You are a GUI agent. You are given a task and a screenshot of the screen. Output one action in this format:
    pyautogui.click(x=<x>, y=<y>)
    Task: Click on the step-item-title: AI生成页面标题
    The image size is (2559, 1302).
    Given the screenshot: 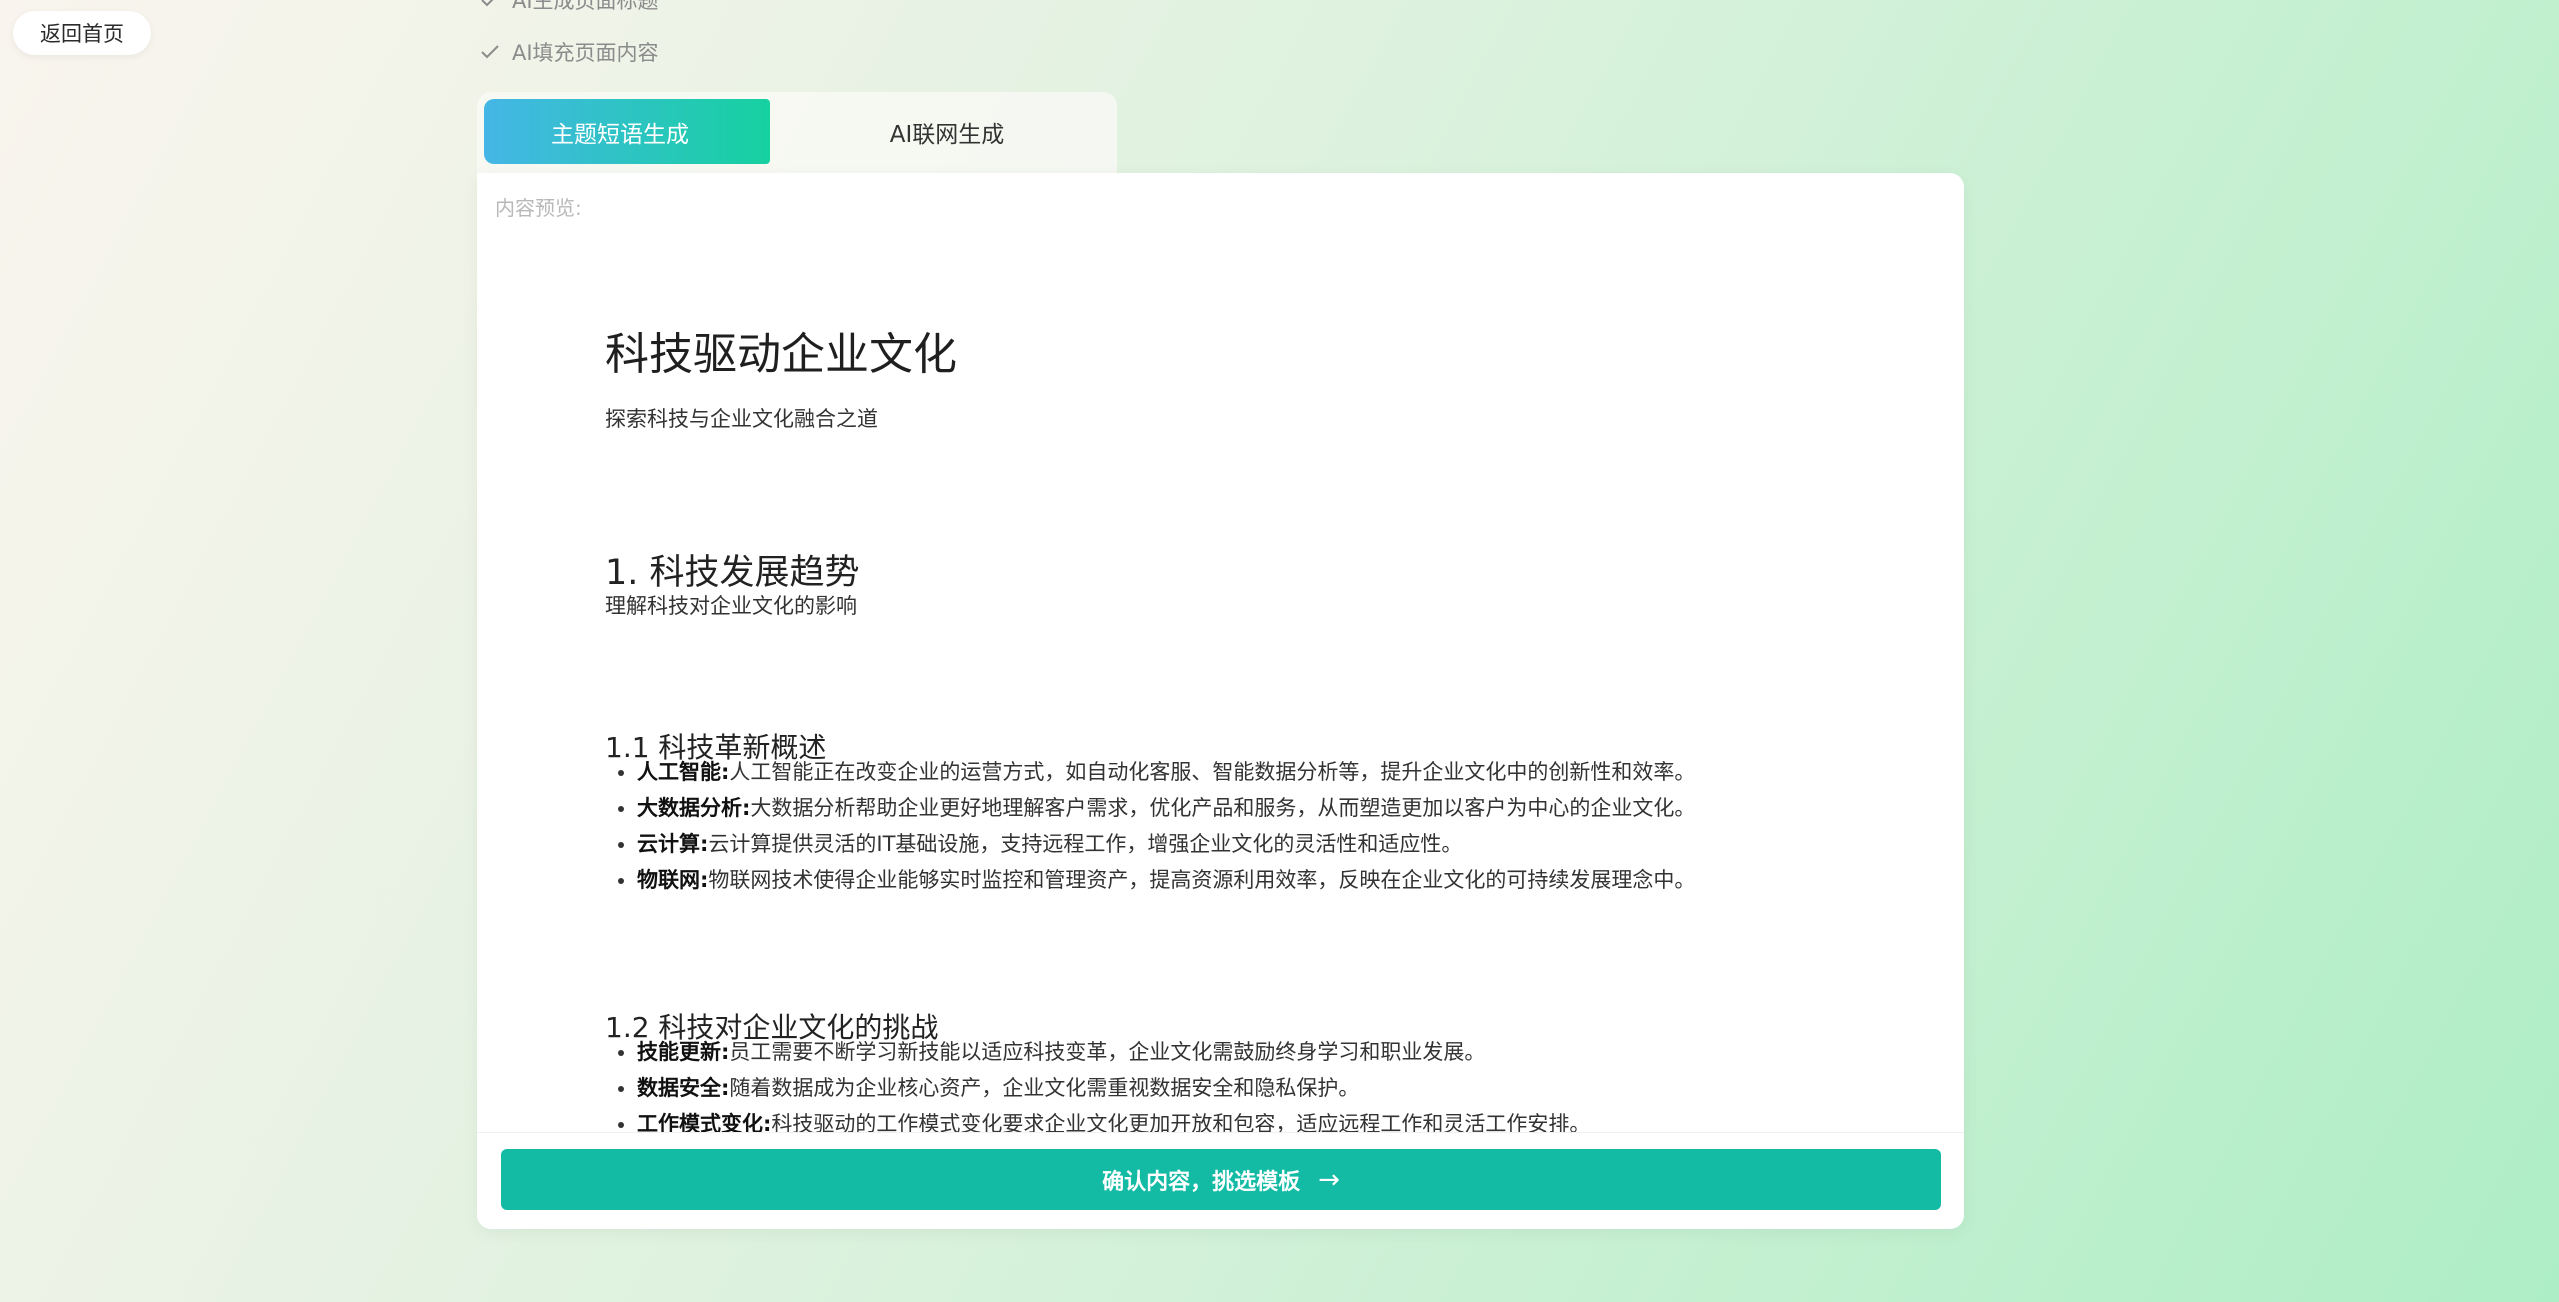 What is the action you would take?
    pyautogui.click(x=569, y=7)
    